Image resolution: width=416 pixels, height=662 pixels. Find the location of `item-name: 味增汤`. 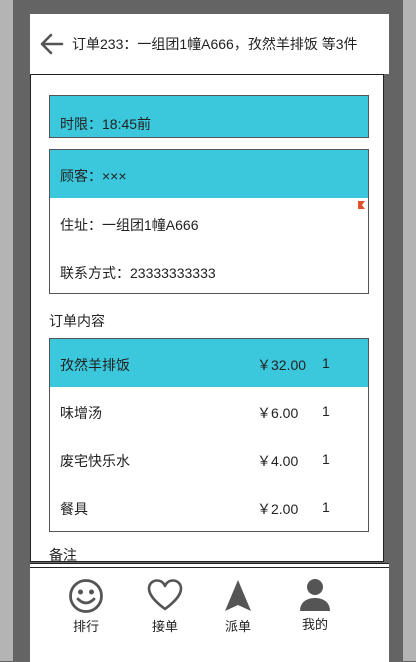

item-name: 味增汤 is located at coordinates (81, 413).